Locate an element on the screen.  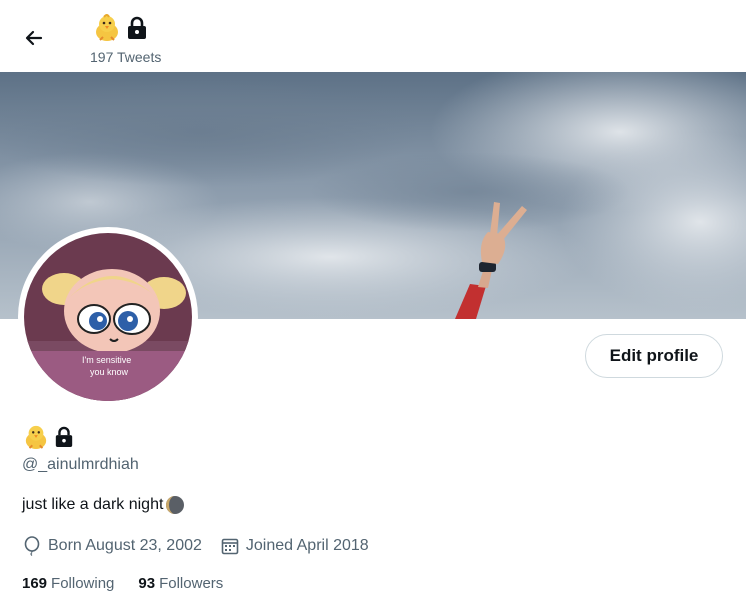
back-button is located at coordinates (34, 38).